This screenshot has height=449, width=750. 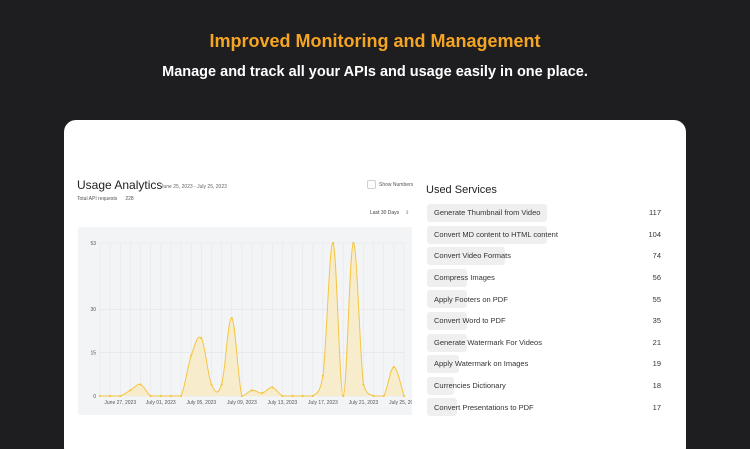 What do you see at coordinates (545, 256) in the screenshot?
I see `service-row: Convert Video Formats 74` at bounding box center [545, 256].